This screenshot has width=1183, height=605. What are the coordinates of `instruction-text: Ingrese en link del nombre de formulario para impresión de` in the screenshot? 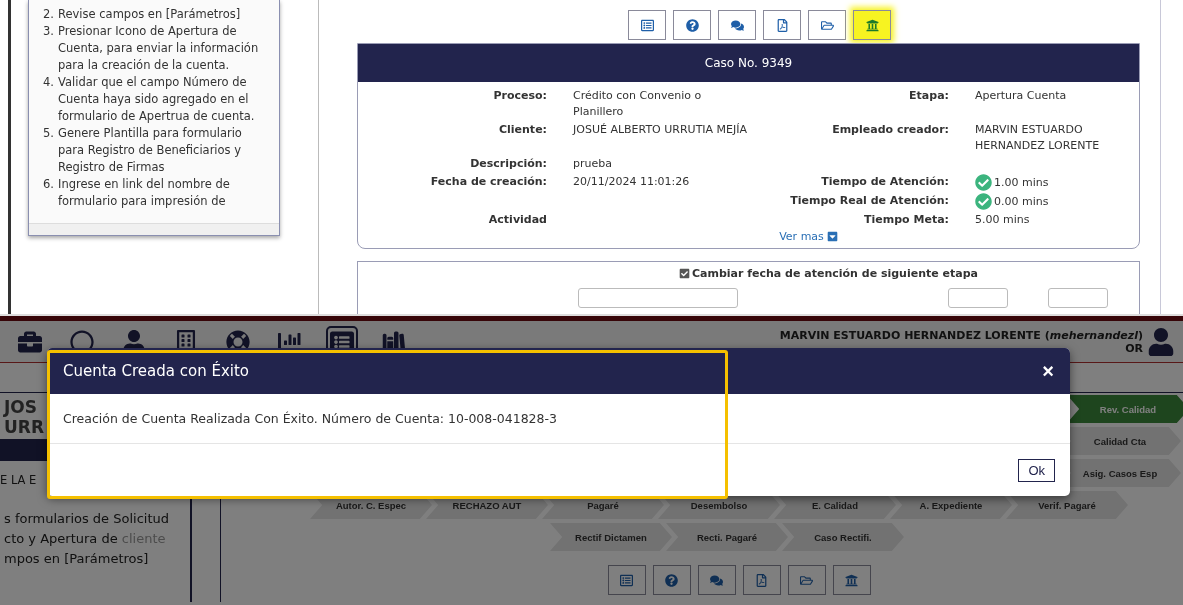 It's located at (144, 193).